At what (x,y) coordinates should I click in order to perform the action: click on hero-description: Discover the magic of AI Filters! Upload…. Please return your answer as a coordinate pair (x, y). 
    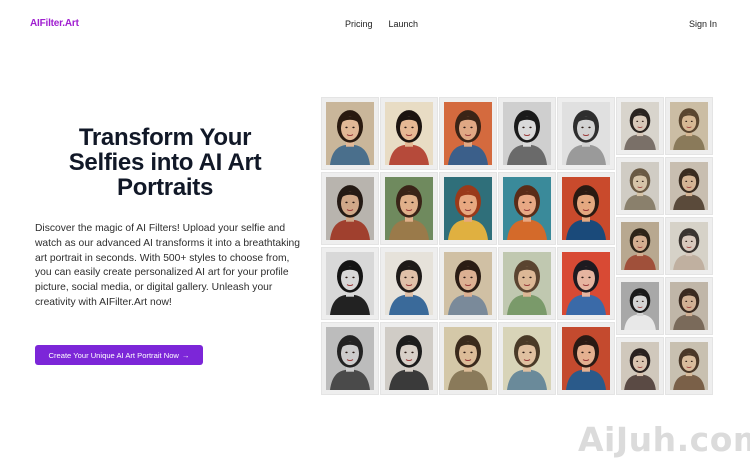
    Looking at the image, I should click on (168, 265).